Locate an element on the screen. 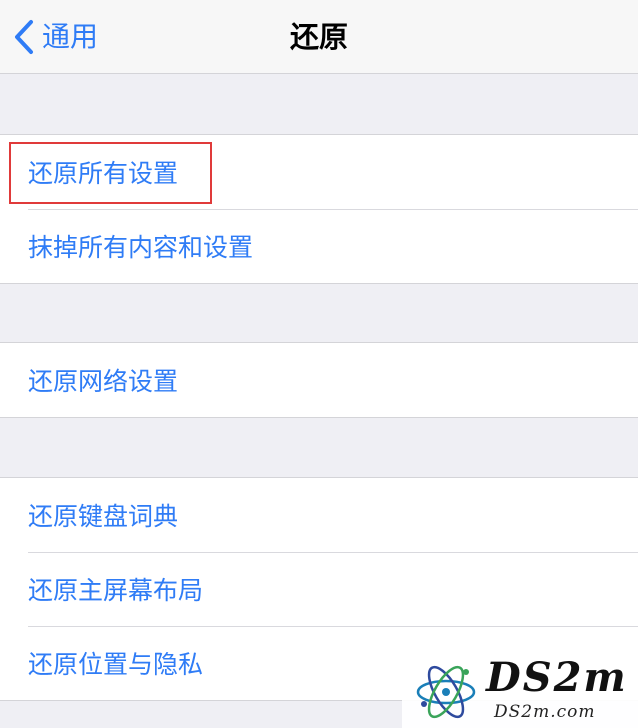  settings-group-2: 还原网络设置 is located at coordinates (319, 380).